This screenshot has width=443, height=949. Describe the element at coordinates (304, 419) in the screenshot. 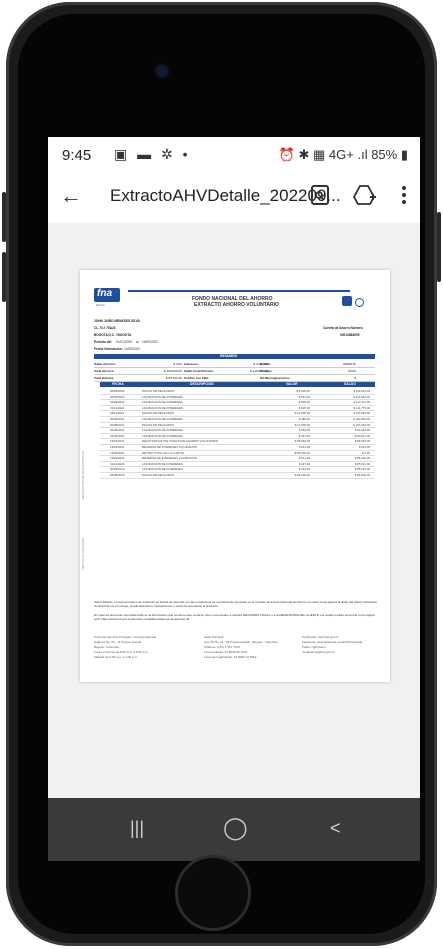

I see `row-value: $ 485.00` at that location.